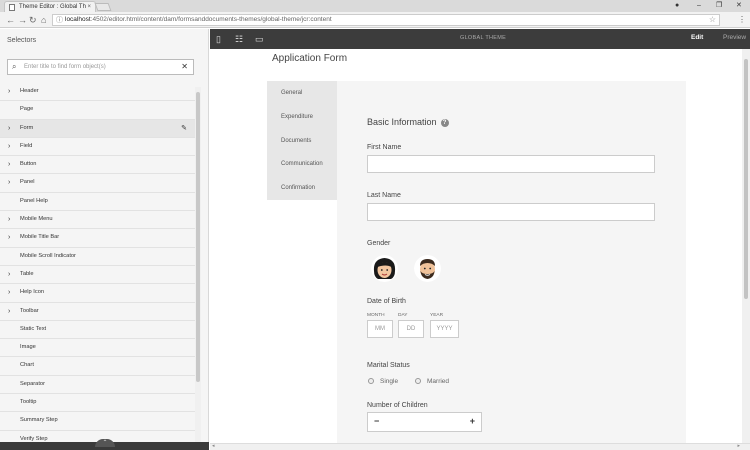 This screenshot has width=750, height=450. I want to click on selector-item: › Toolbar, so click(97, 312).